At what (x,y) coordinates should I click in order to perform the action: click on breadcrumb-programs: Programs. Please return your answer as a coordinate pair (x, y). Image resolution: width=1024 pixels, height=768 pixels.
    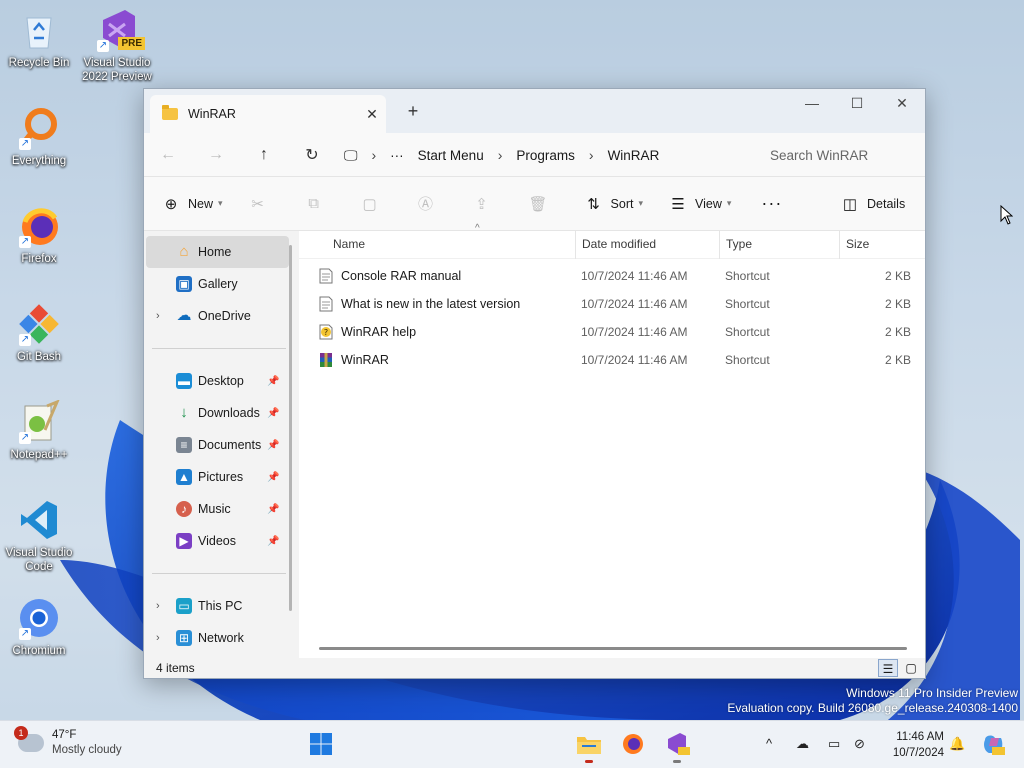
    Looking at the image, I should click on (545, 155).